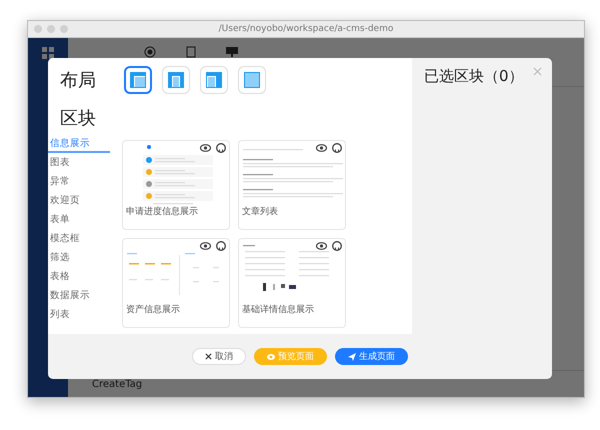  What do you see at coordinates (191, 52) in the screenshot?
I see `document-icon` at bounding box center [191, 52].